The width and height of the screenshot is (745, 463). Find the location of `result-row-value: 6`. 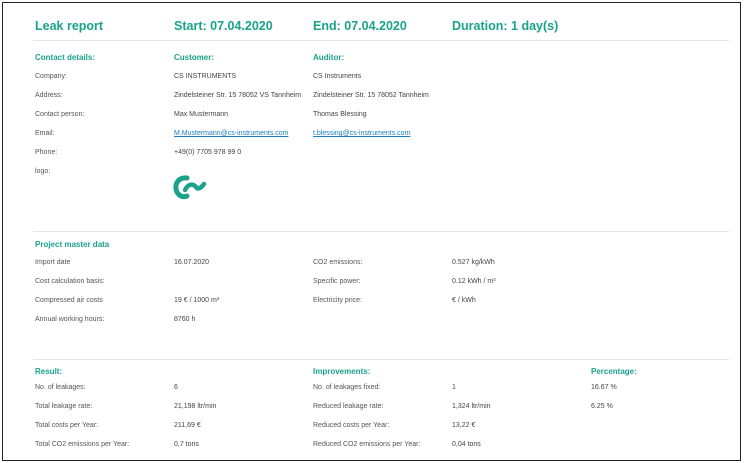

result-row-value: 6 is located at coordinates (176, 387).